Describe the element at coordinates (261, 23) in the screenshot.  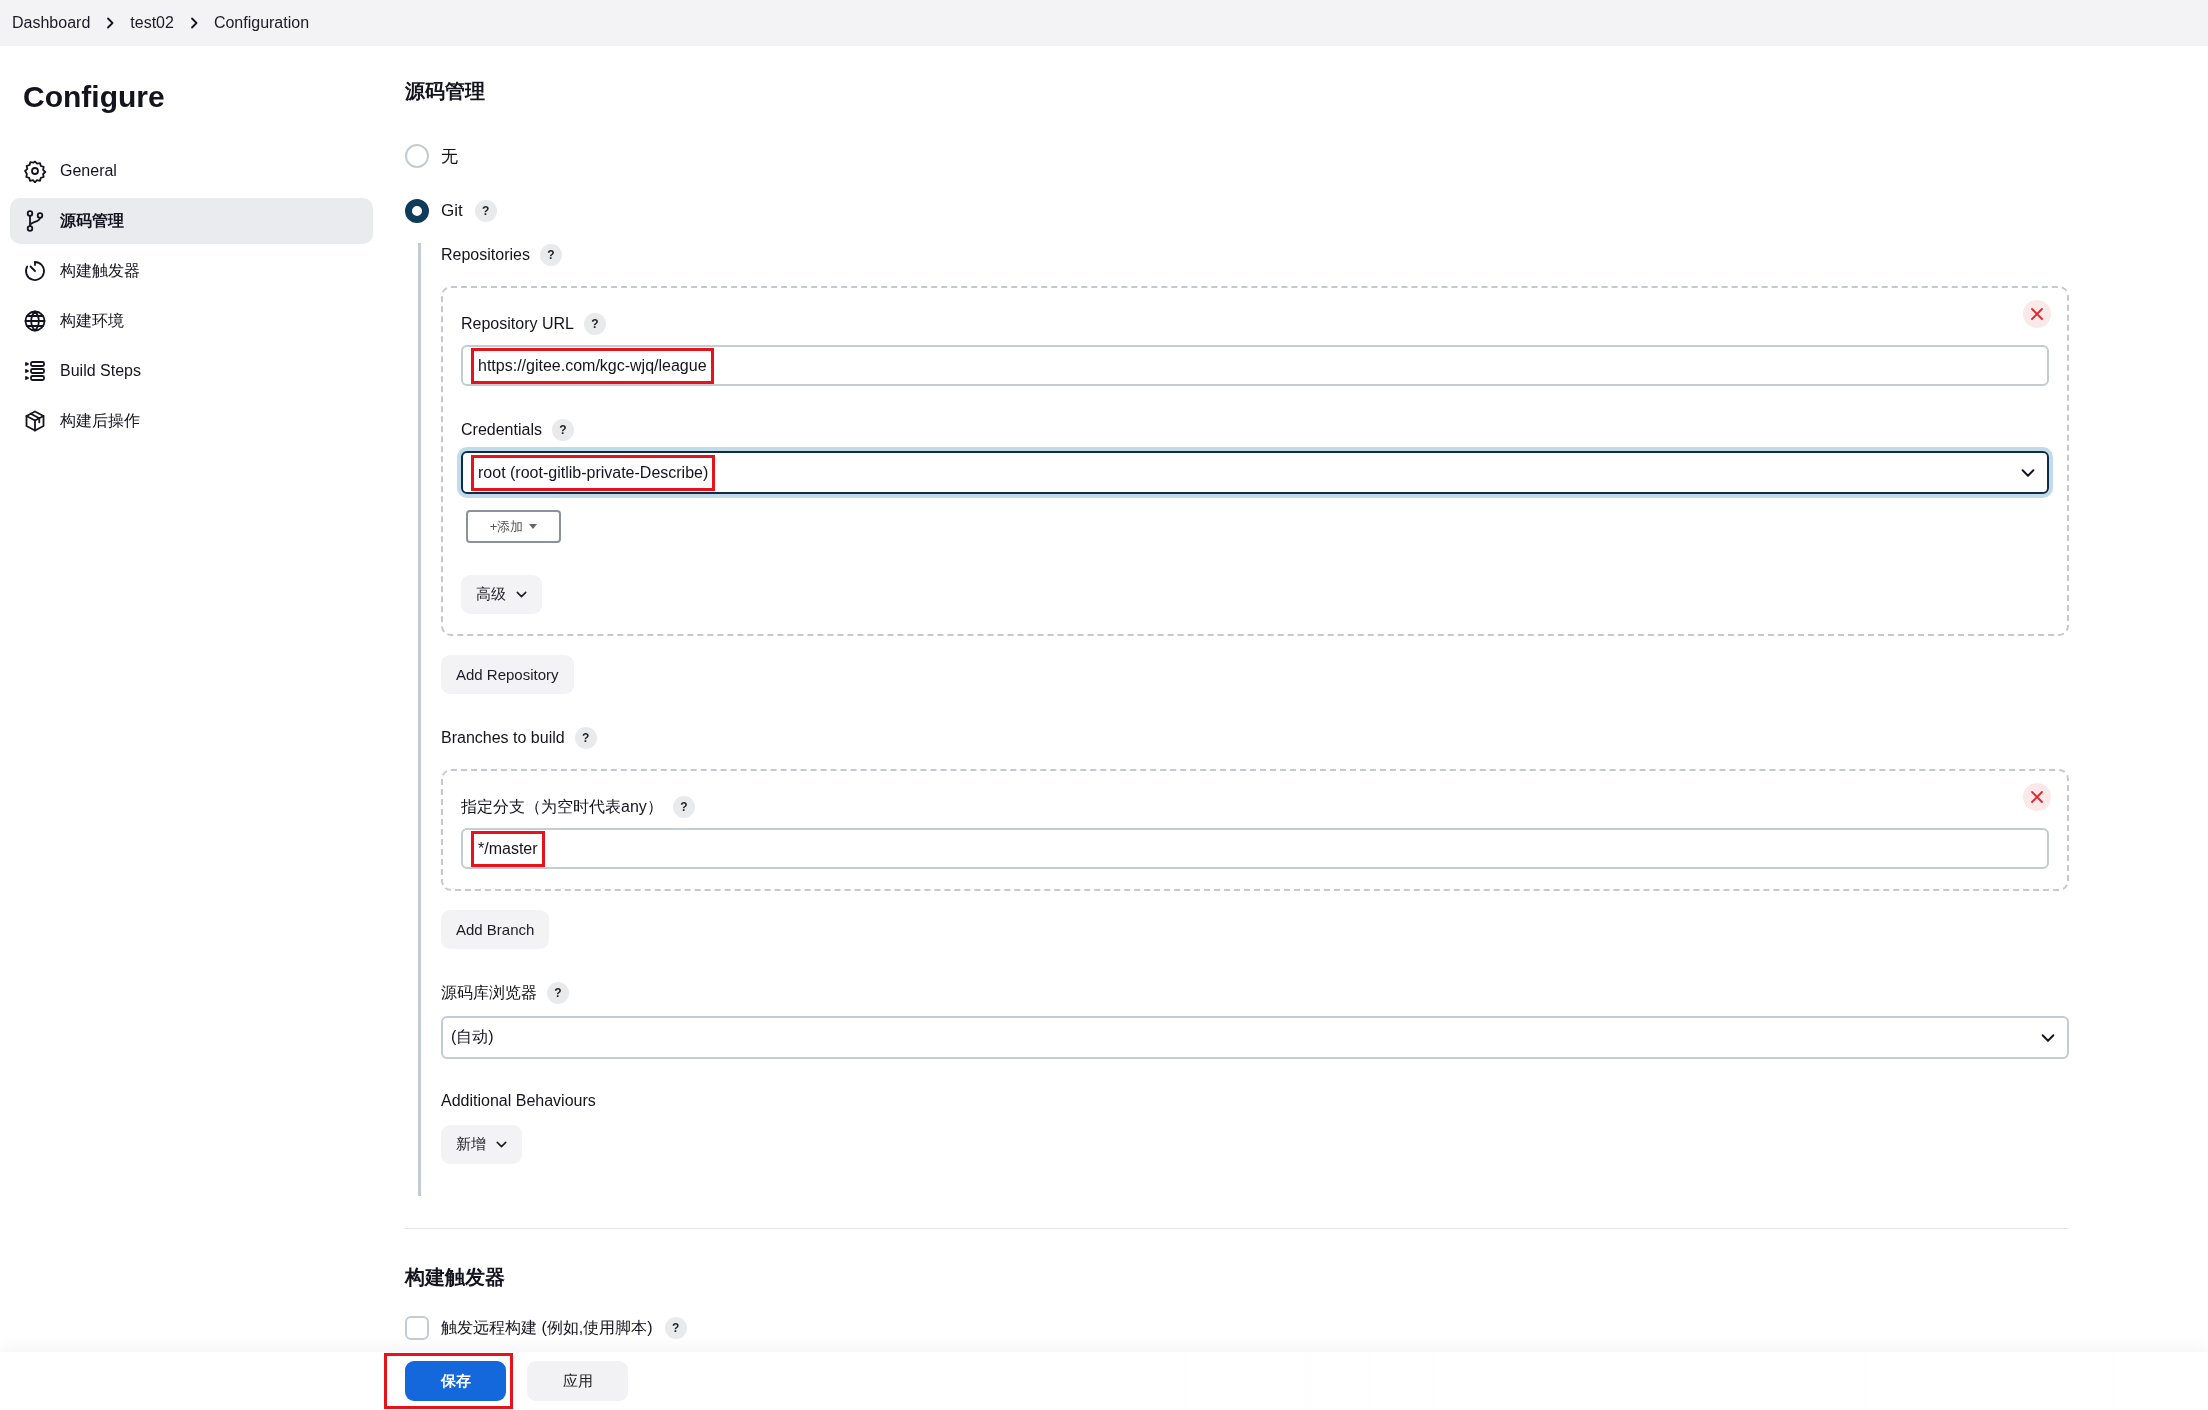
I see `breadcrumb-link: Configuration` at that location.